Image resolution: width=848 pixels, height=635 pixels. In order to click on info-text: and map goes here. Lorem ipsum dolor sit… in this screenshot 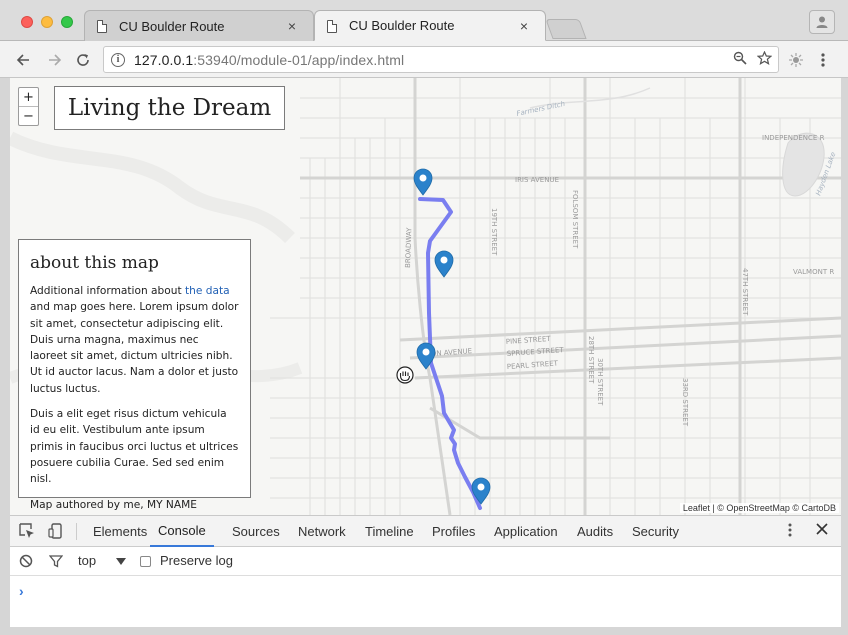, I will do `click(134, 348)`.